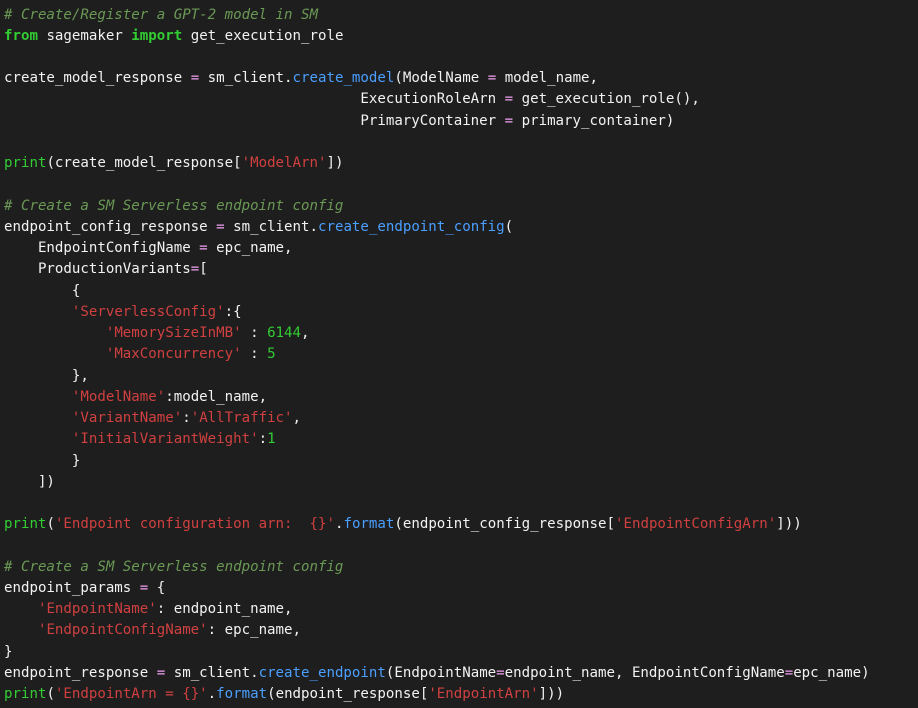 The image size is (918, 708). Describe the element at coordinates (110, 227) in the screenshot. I see `code-text: endpoint_config_response` at that location.